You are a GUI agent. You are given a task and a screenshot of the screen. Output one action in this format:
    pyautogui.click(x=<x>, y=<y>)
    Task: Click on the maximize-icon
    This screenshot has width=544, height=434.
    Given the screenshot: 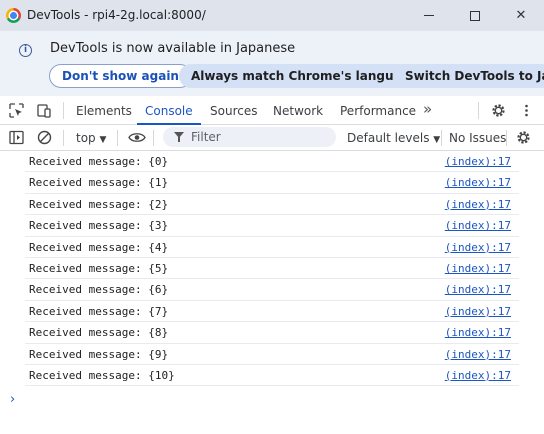 What is the action you would take?
    pyautogui.click(x=475, y=15)
    